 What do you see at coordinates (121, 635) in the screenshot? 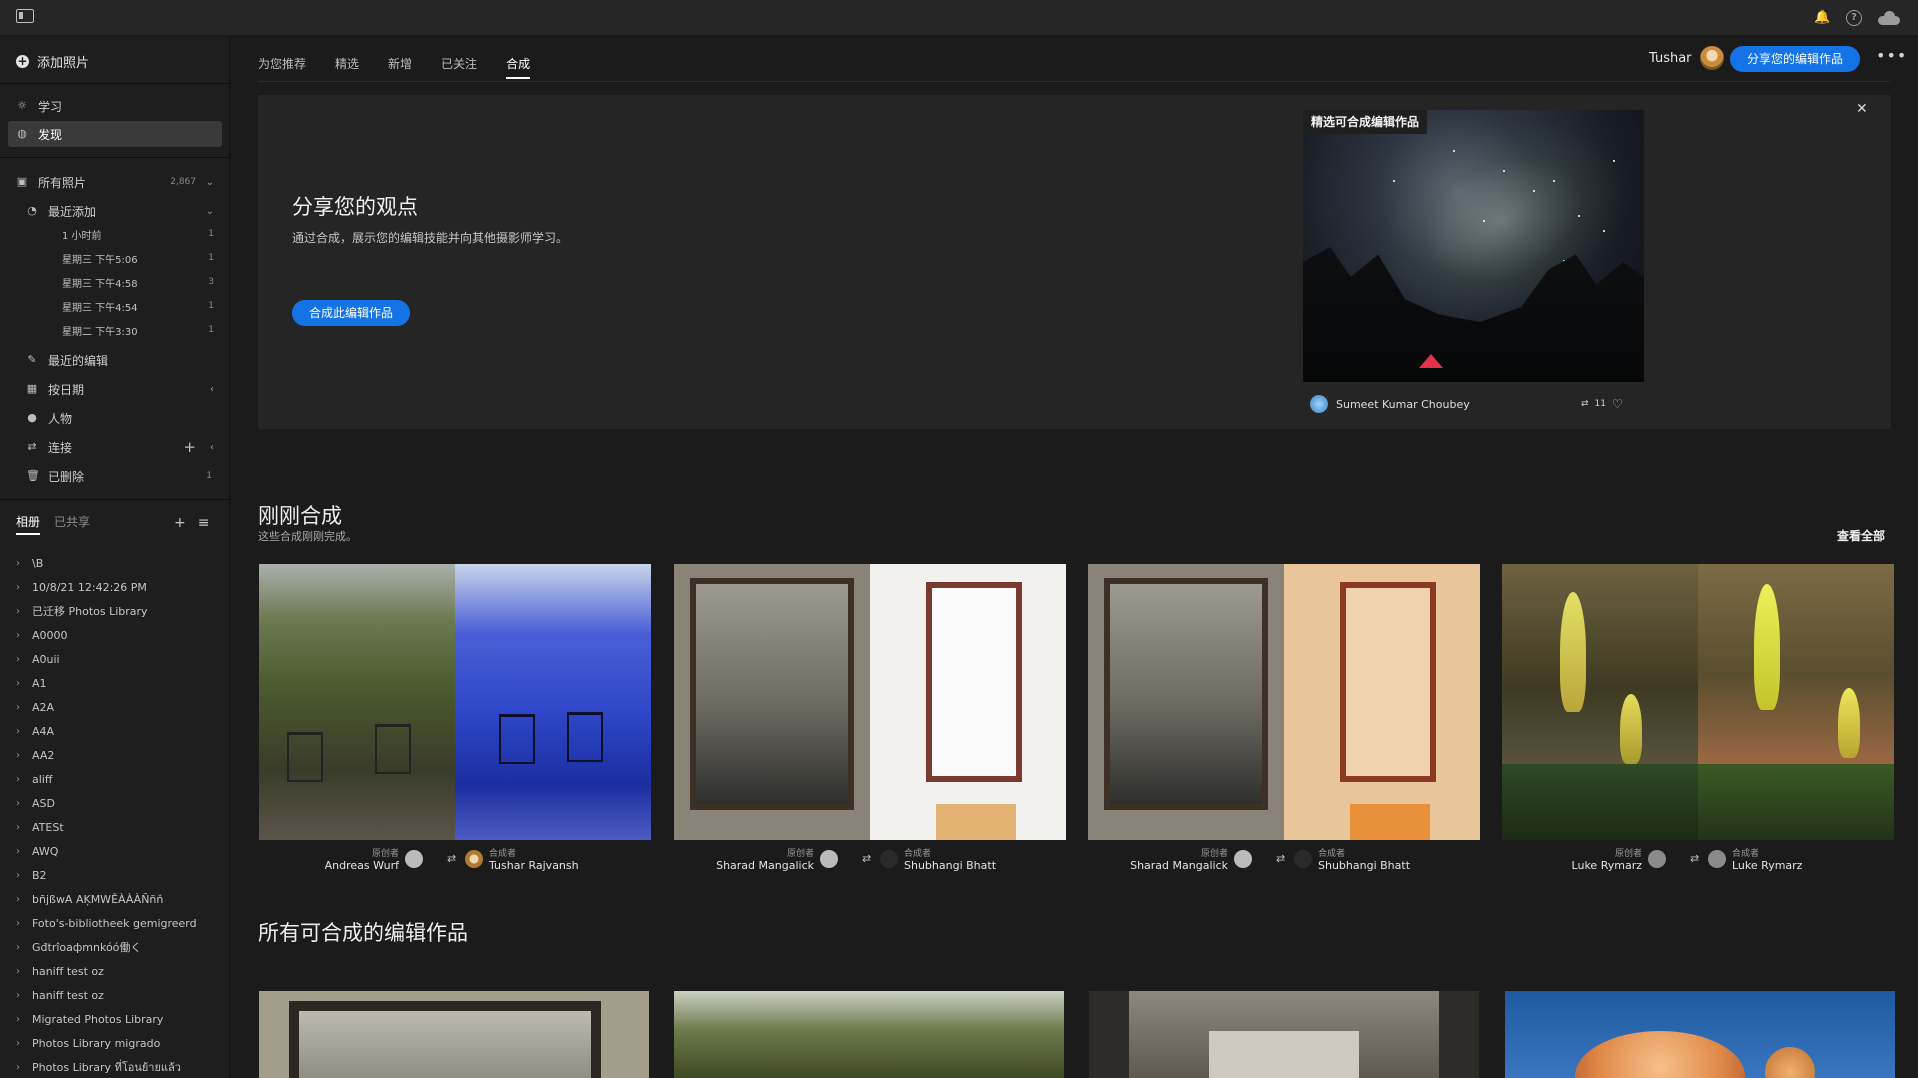
I see `album-item: › A0000` at bounding box center [121, 635].